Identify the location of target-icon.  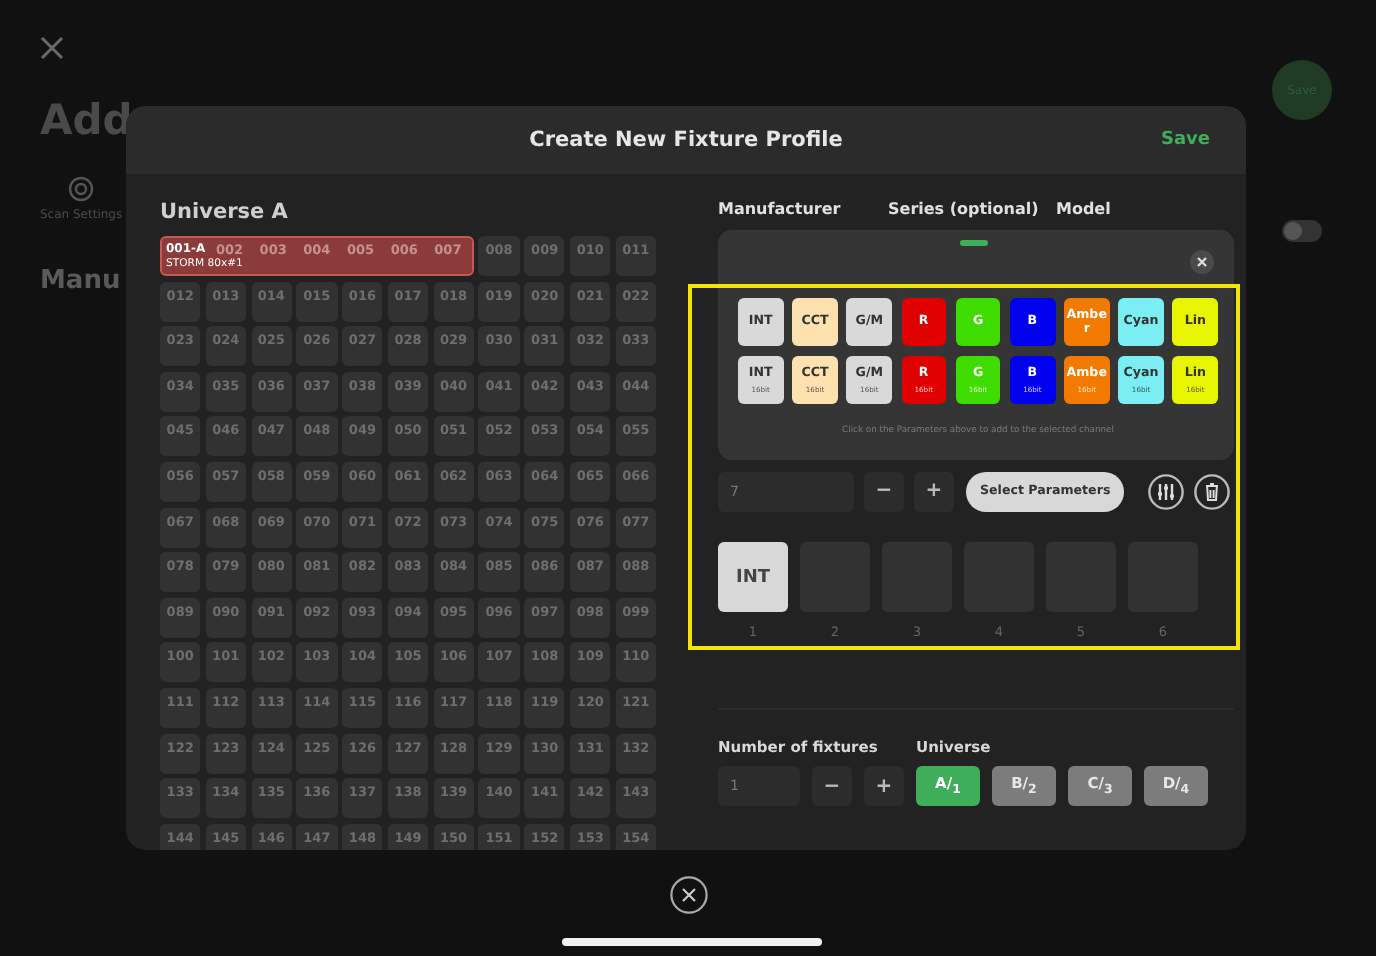
(81, 189).